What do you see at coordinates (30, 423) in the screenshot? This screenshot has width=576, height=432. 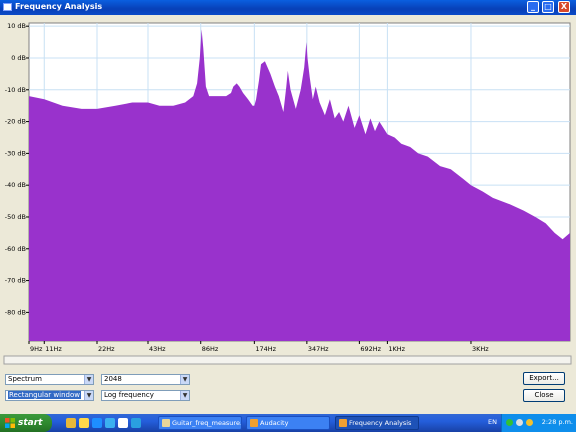 I see `start-label: start` at bounding box center [30, 423].